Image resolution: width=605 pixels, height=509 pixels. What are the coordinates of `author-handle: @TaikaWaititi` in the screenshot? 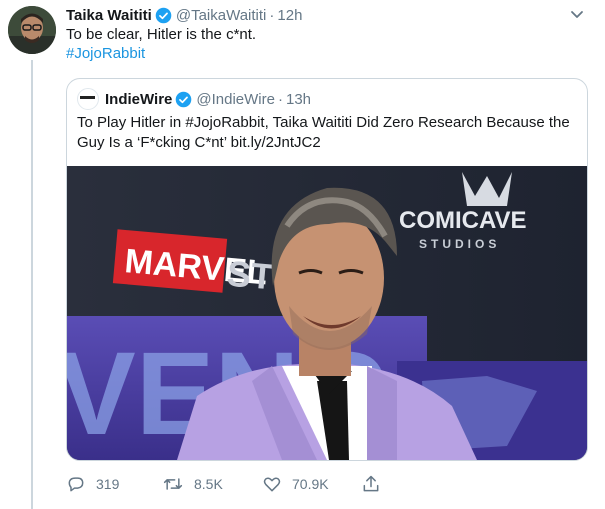 It's located at (221, 15).